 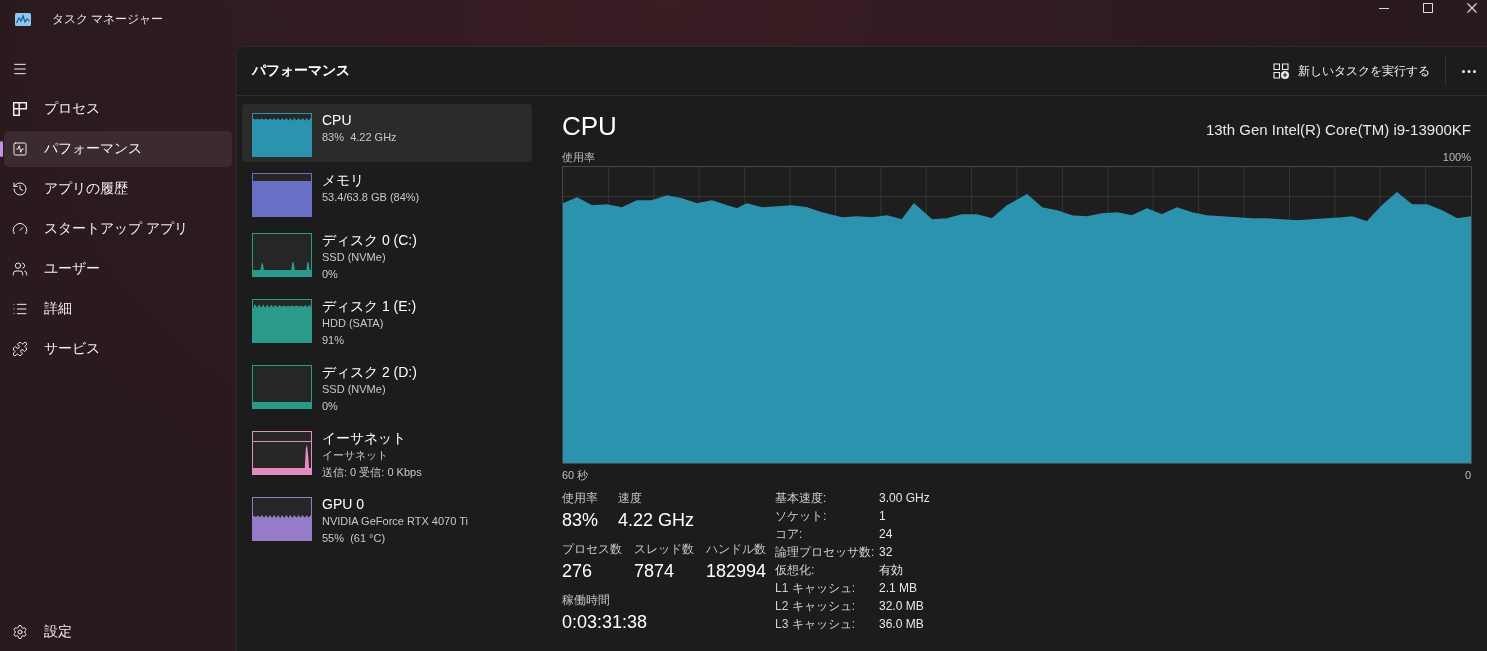 What do you see at coordinates (369, 372) in the screenshot?
I see `device-name: ディスク 2 (D:)` at bounding box center [369, 372].